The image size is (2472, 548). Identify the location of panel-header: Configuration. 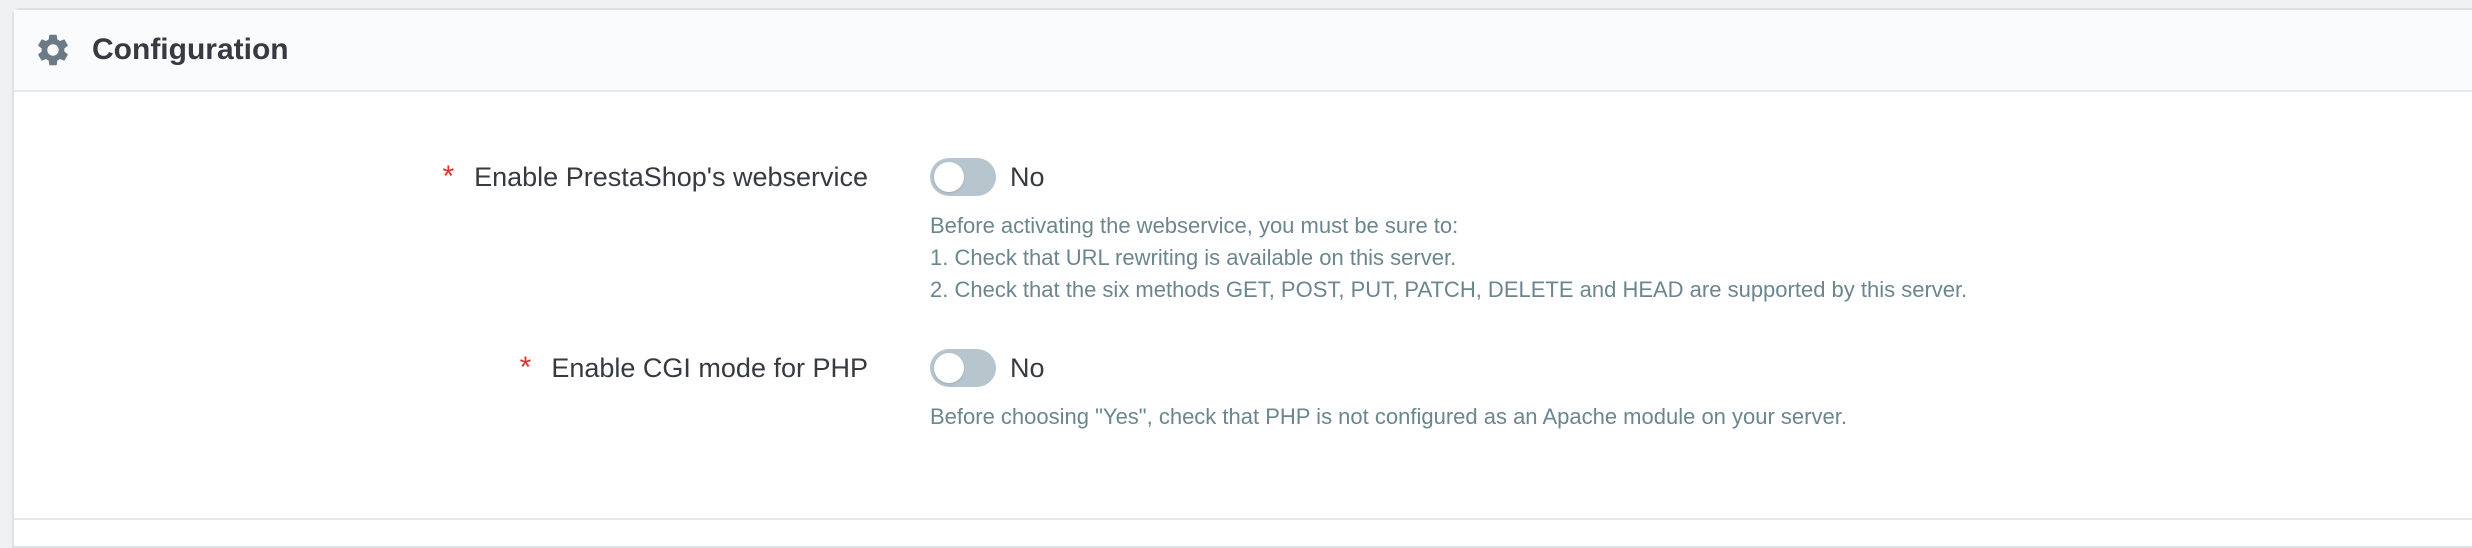
(1243, 51).